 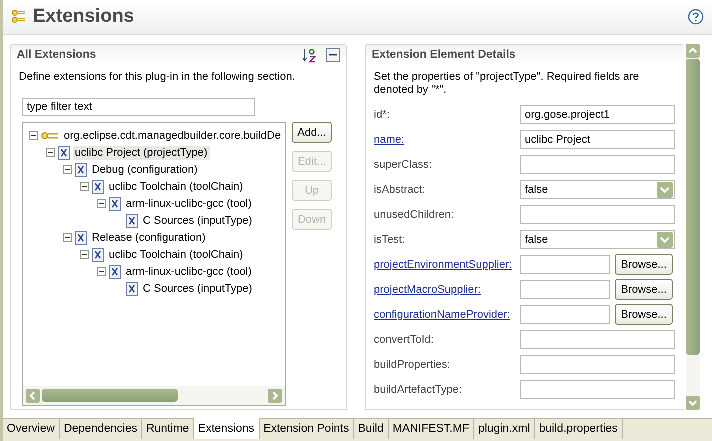 What do you see at coordinates (57, 55) in the screenshot?
I see `section-title: All Extensions` at bounding box center [57, 55].